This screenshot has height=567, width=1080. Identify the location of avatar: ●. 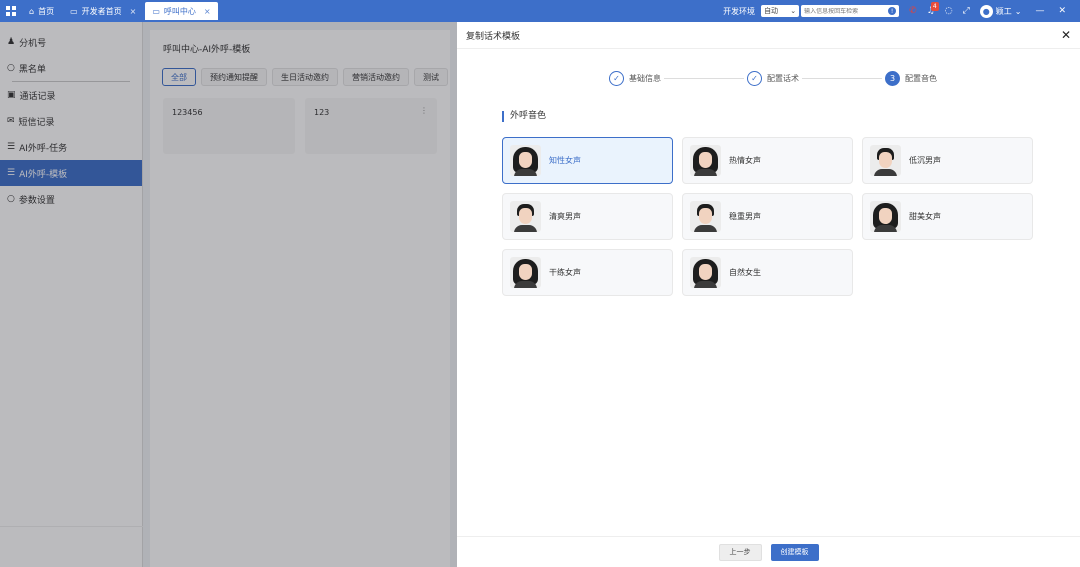
(986, 11).